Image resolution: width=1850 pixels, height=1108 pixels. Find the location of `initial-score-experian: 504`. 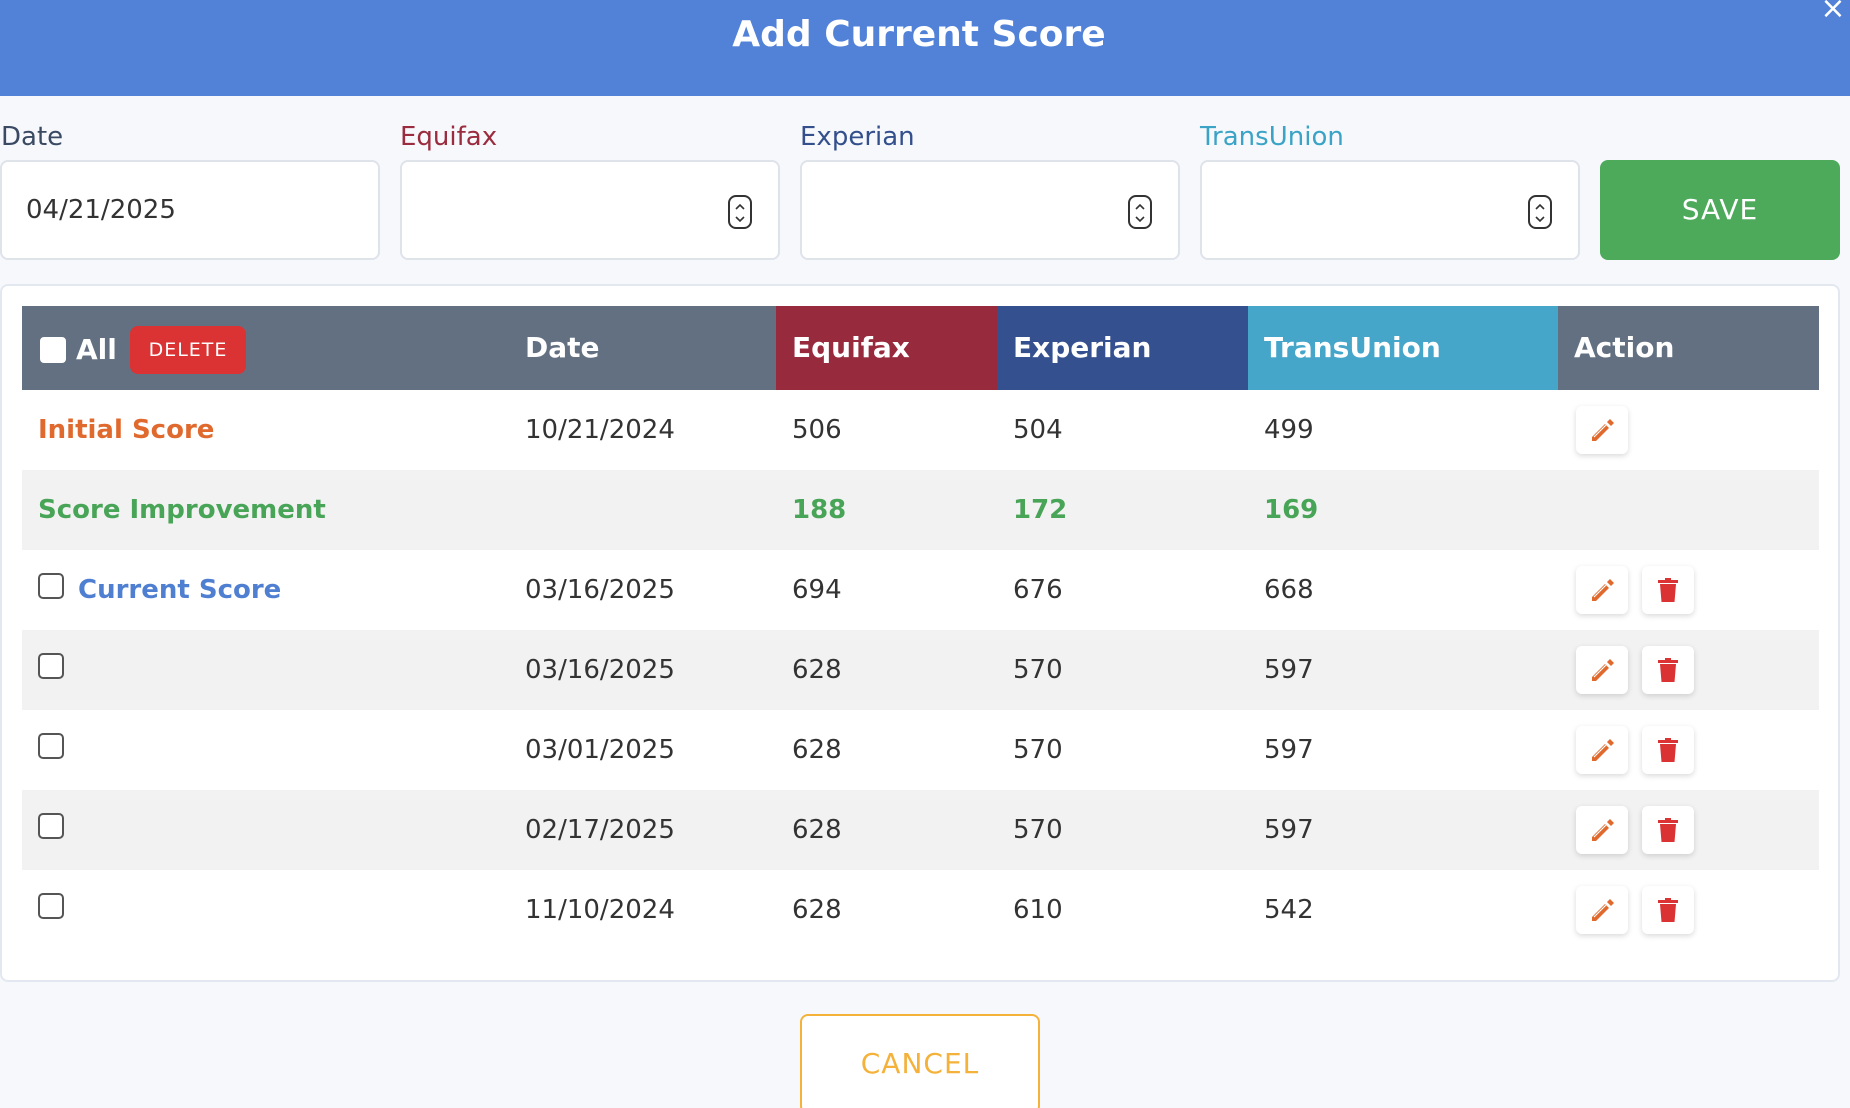

initial-score-experian: 504 is located at coordinates (1038, 430).